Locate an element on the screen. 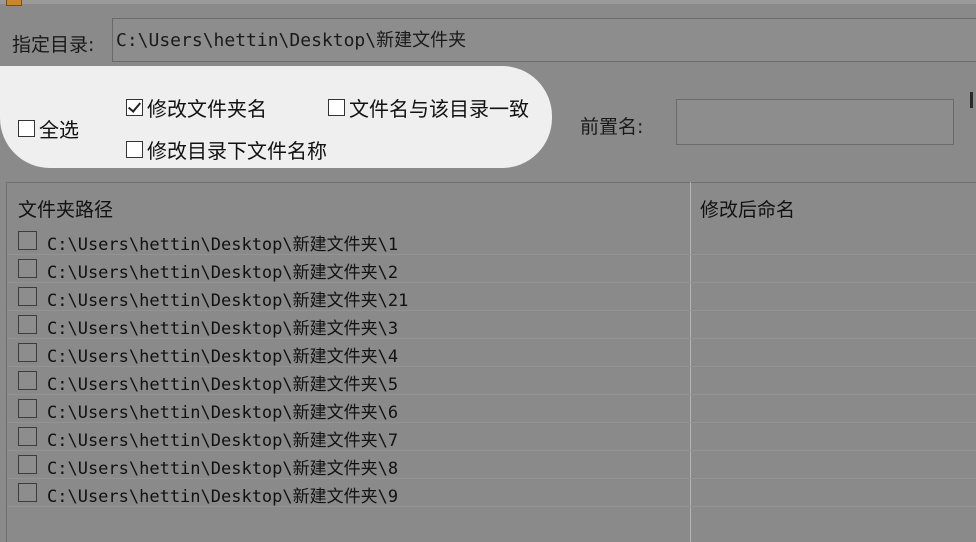 The image size is (976, 542). table-row: C:\Users\hettin\Desktop\新建文件夹\6 is located at coordinates (491, 409).